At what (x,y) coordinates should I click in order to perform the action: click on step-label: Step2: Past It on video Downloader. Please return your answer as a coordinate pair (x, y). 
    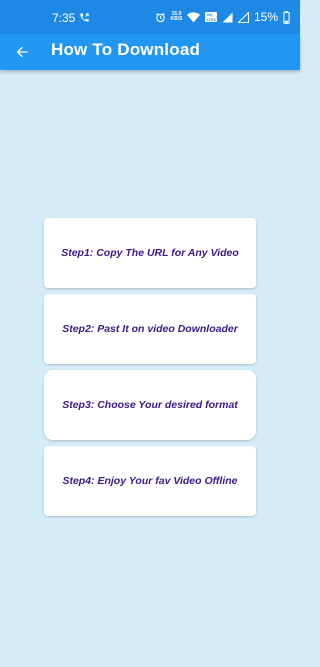
    Looking at the image, I should click on (150, 329).